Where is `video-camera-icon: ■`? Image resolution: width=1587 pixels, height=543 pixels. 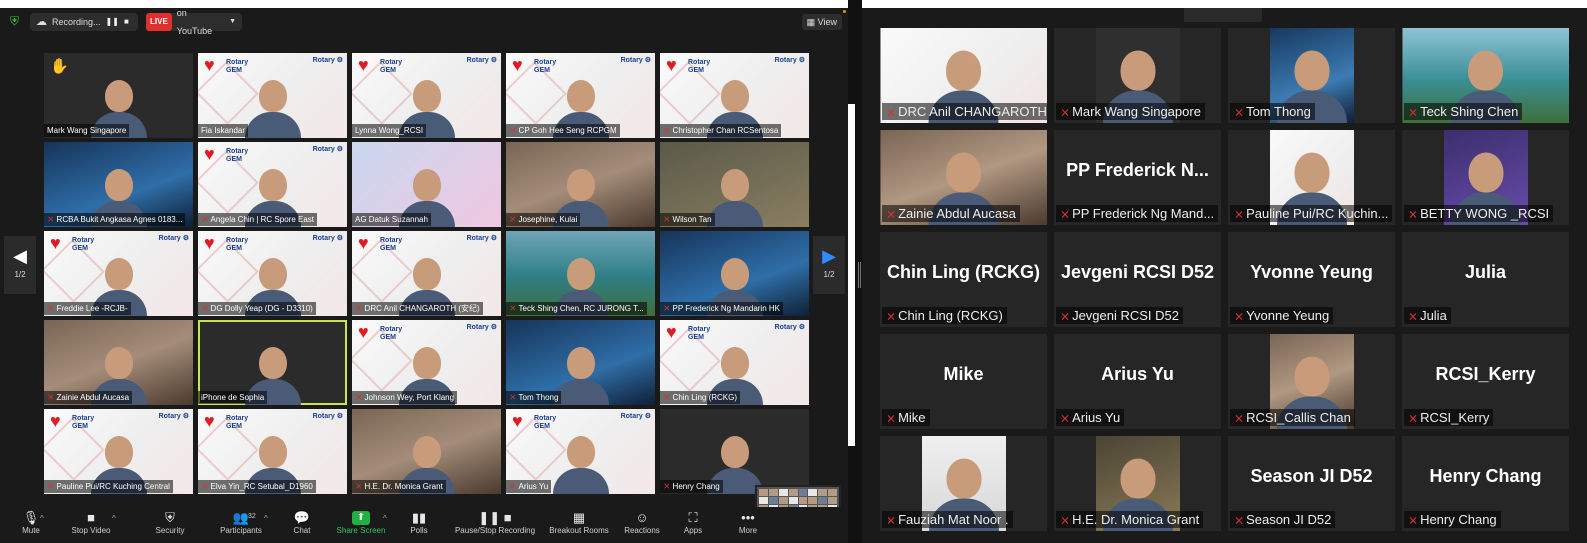
video-camera-icon: ■ is located at coordinates (91, 517).